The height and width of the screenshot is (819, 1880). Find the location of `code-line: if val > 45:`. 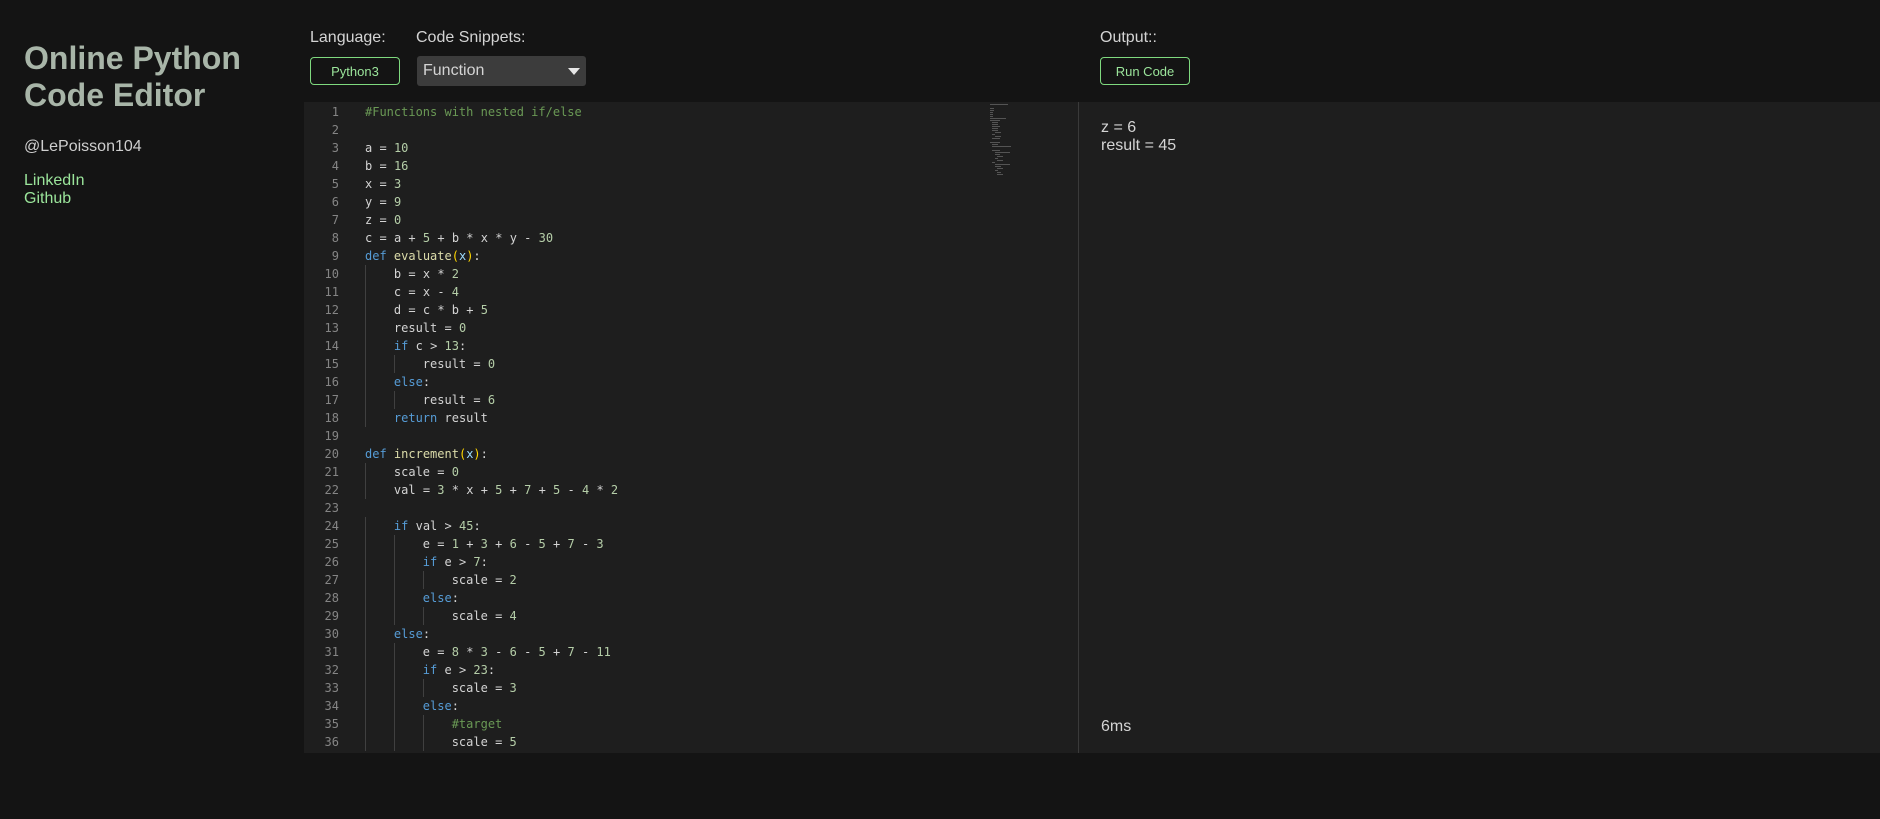

code-line: if val > 45: is located at coordinates (423, 526).